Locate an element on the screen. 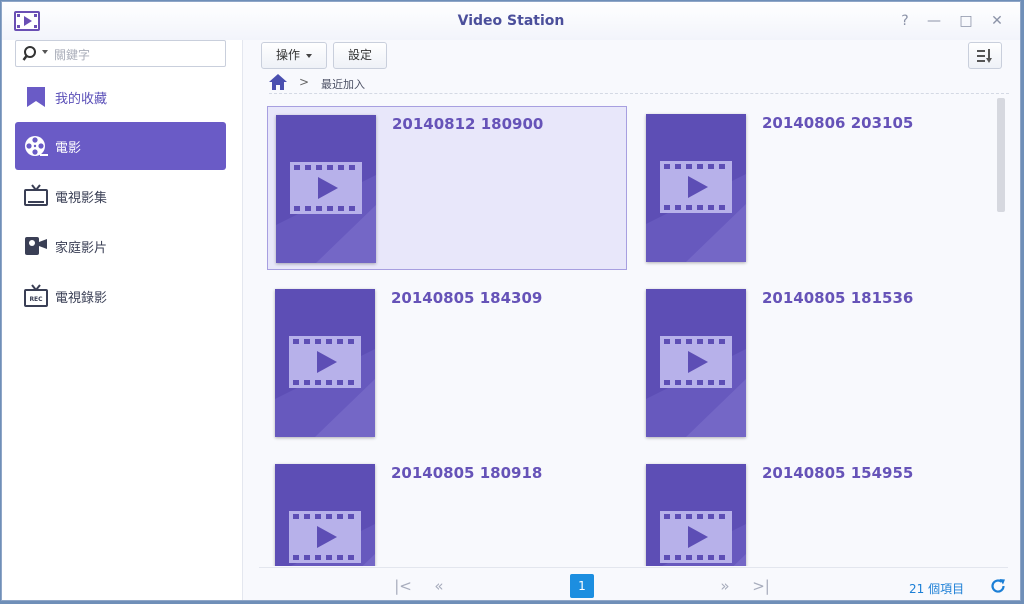  video-title: 20140805 181536 is located at coordinates (838, 298).